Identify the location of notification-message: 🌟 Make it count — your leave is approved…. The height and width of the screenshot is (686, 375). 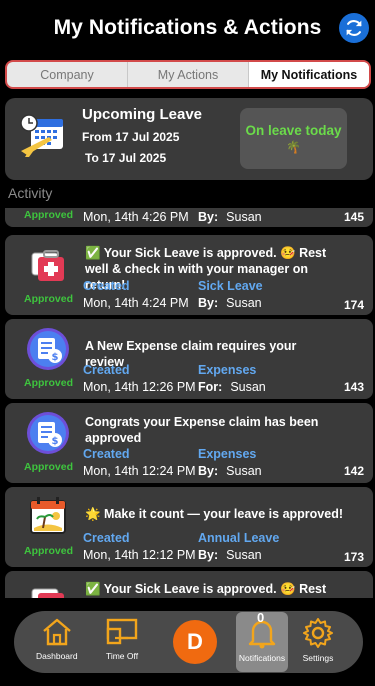
(214, 514).